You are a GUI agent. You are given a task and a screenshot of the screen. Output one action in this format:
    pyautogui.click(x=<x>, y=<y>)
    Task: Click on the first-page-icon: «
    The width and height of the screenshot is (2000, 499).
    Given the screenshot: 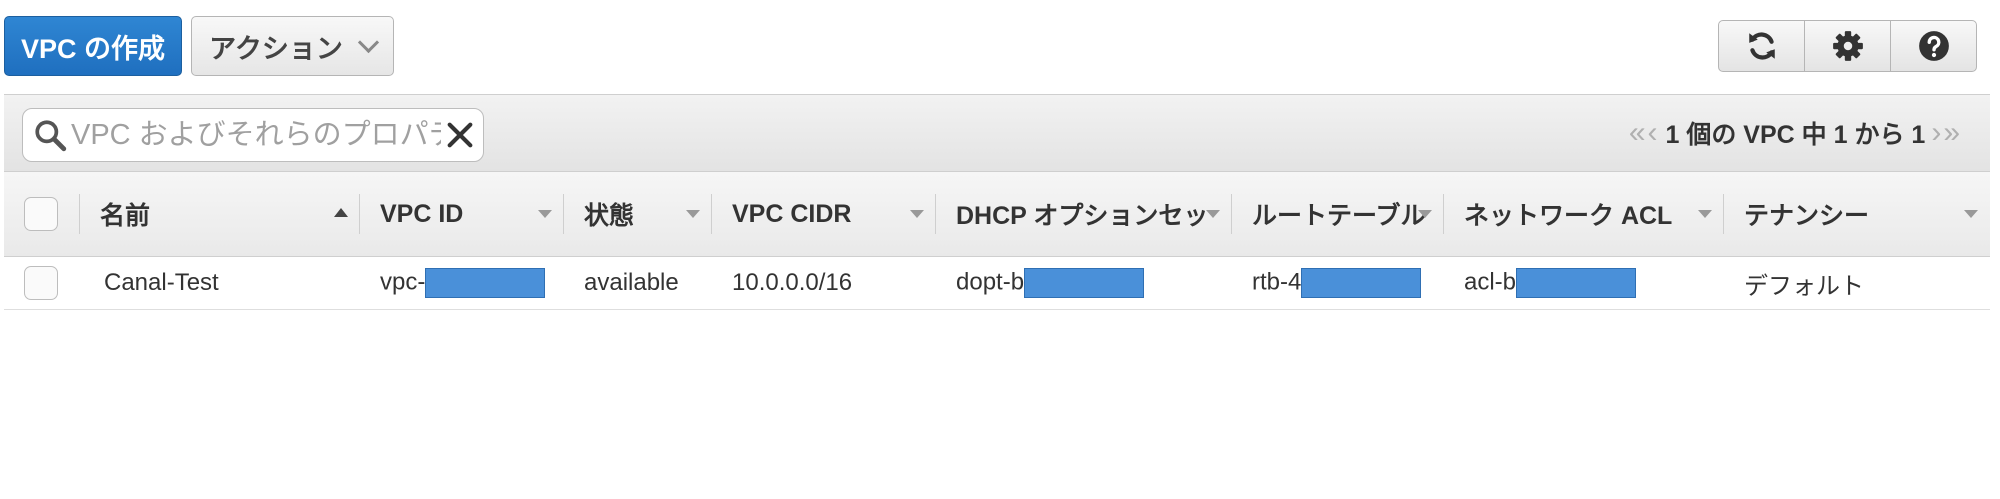 What is the action you would take?
    pyautogui.click(x=1637, y=133)
    